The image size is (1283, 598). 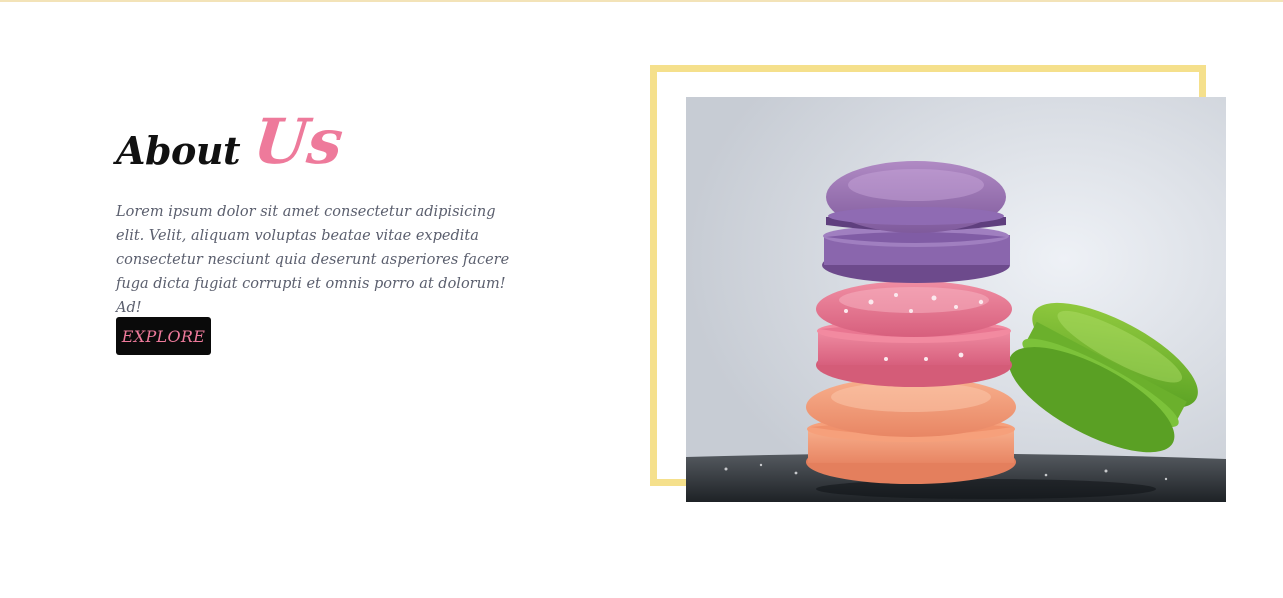 What do you see at coordinates (163, 336) in the screenshot?
I see `explore-button: EXPLORE` at bounding box center [163, 336].